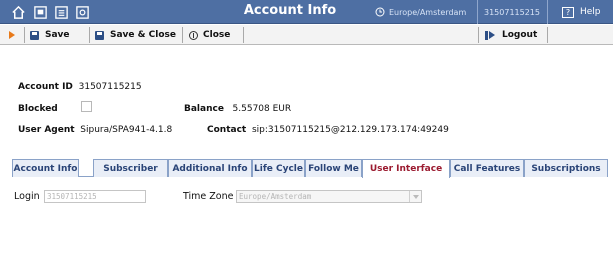 The width and height of the screenshot is (613, 273). I want to click on account-id-value: 31507115215, so click(110, 87).